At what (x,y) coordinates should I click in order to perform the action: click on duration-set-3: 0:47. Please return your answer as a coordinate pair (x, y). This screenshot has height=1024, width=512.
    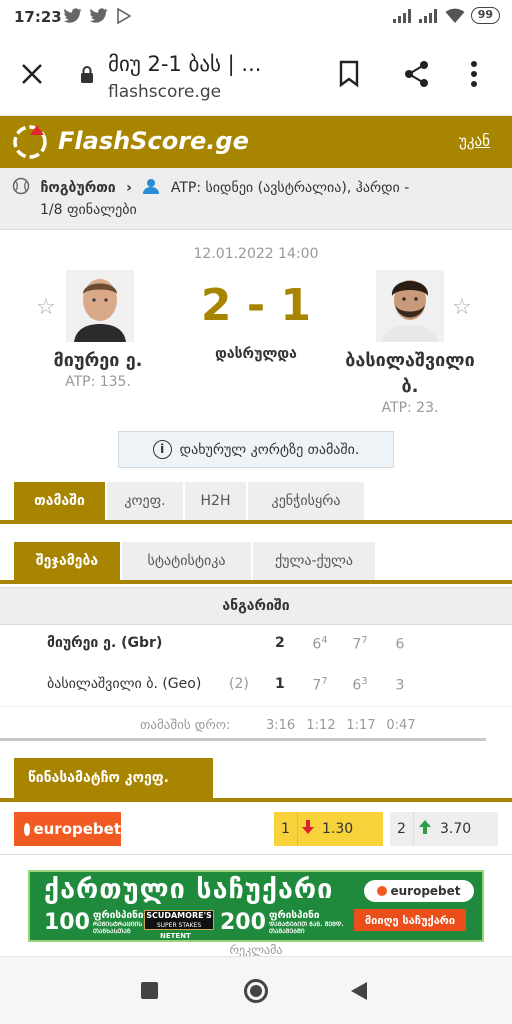
    Looking at the image, I should click on (401, 725).